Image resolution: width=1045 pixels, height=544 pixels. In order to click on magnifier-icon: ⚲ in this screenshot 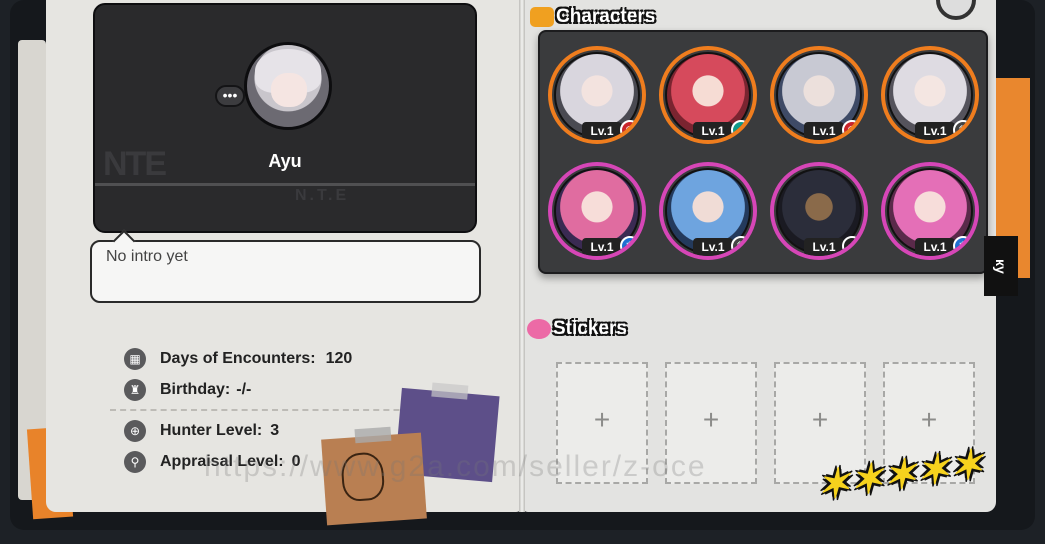, I will do `click(135, 462)`.